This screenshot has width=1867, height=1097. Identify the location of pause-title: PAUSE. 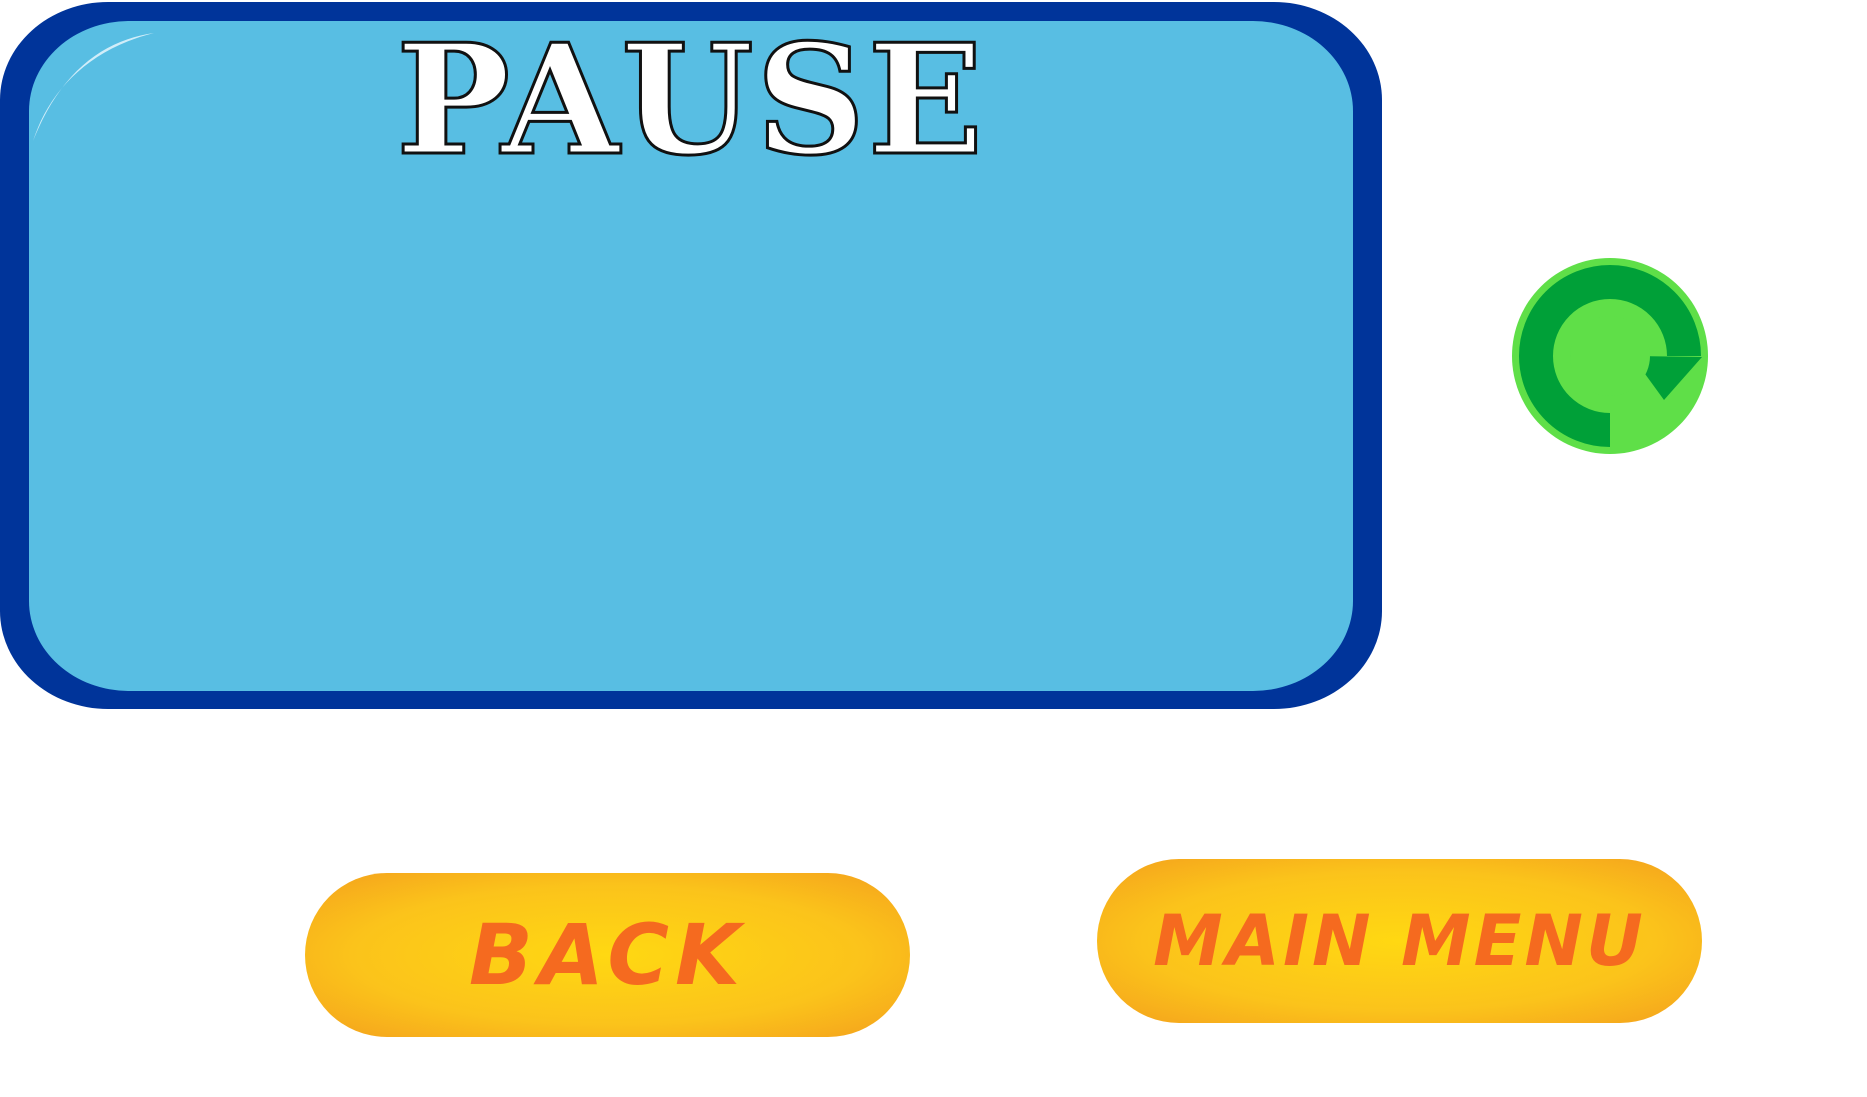
(690, 99).